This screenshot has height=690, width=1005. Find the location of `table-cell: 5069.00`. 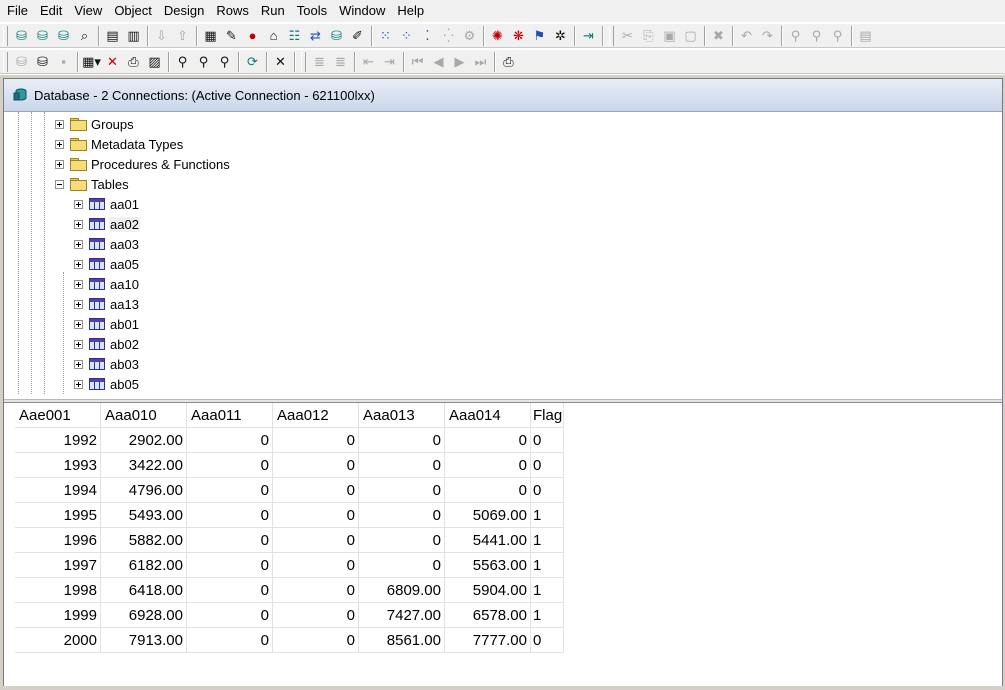

table-cell: 5069.00 is located at coordinates (487, 515).